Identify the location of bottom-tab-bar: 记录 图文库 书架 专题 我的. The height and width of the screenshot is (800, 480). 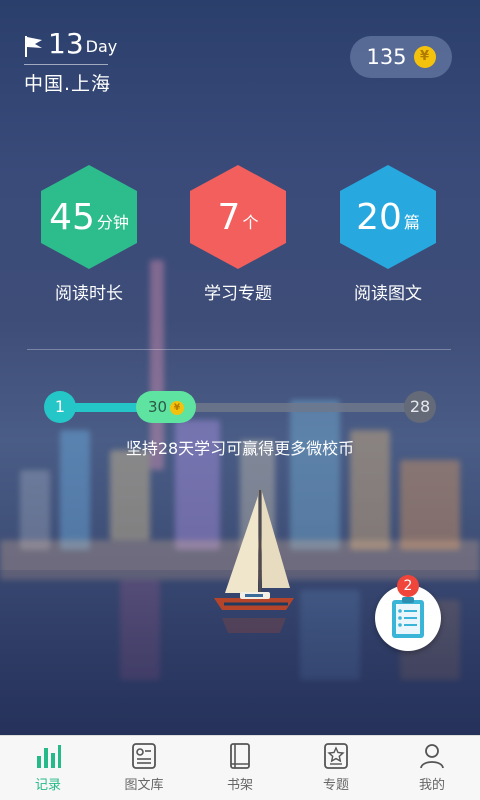
(240, 767).